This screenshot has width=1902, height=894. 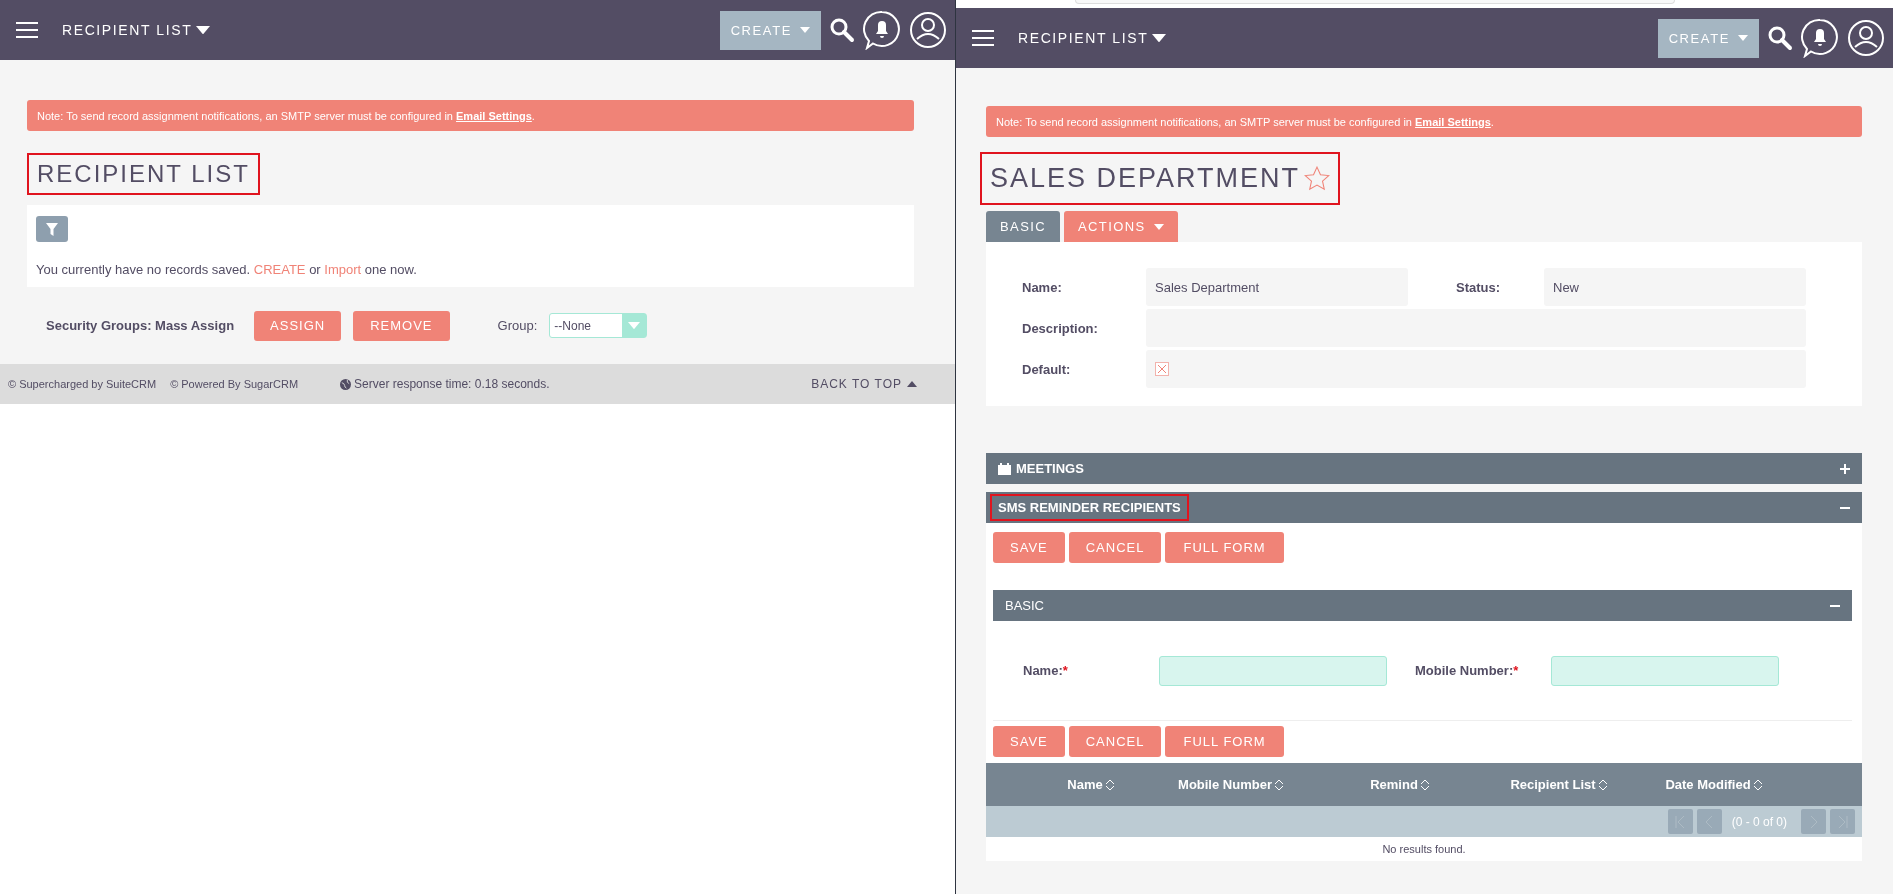 What do you see at coordinates (1675, 287) in the screenshot?
I see `field-value: New` at bounding box center [1675, 287].